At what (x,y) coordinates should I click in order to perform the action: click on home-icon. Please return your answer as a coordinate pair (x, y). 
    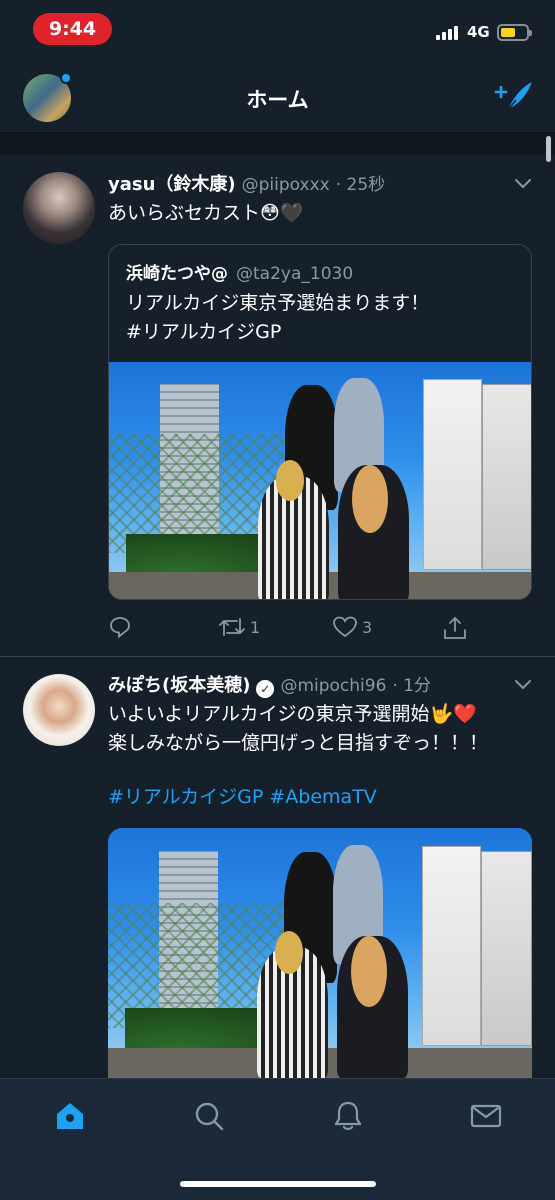
    Looking at the image, I should click on (70, 1116).